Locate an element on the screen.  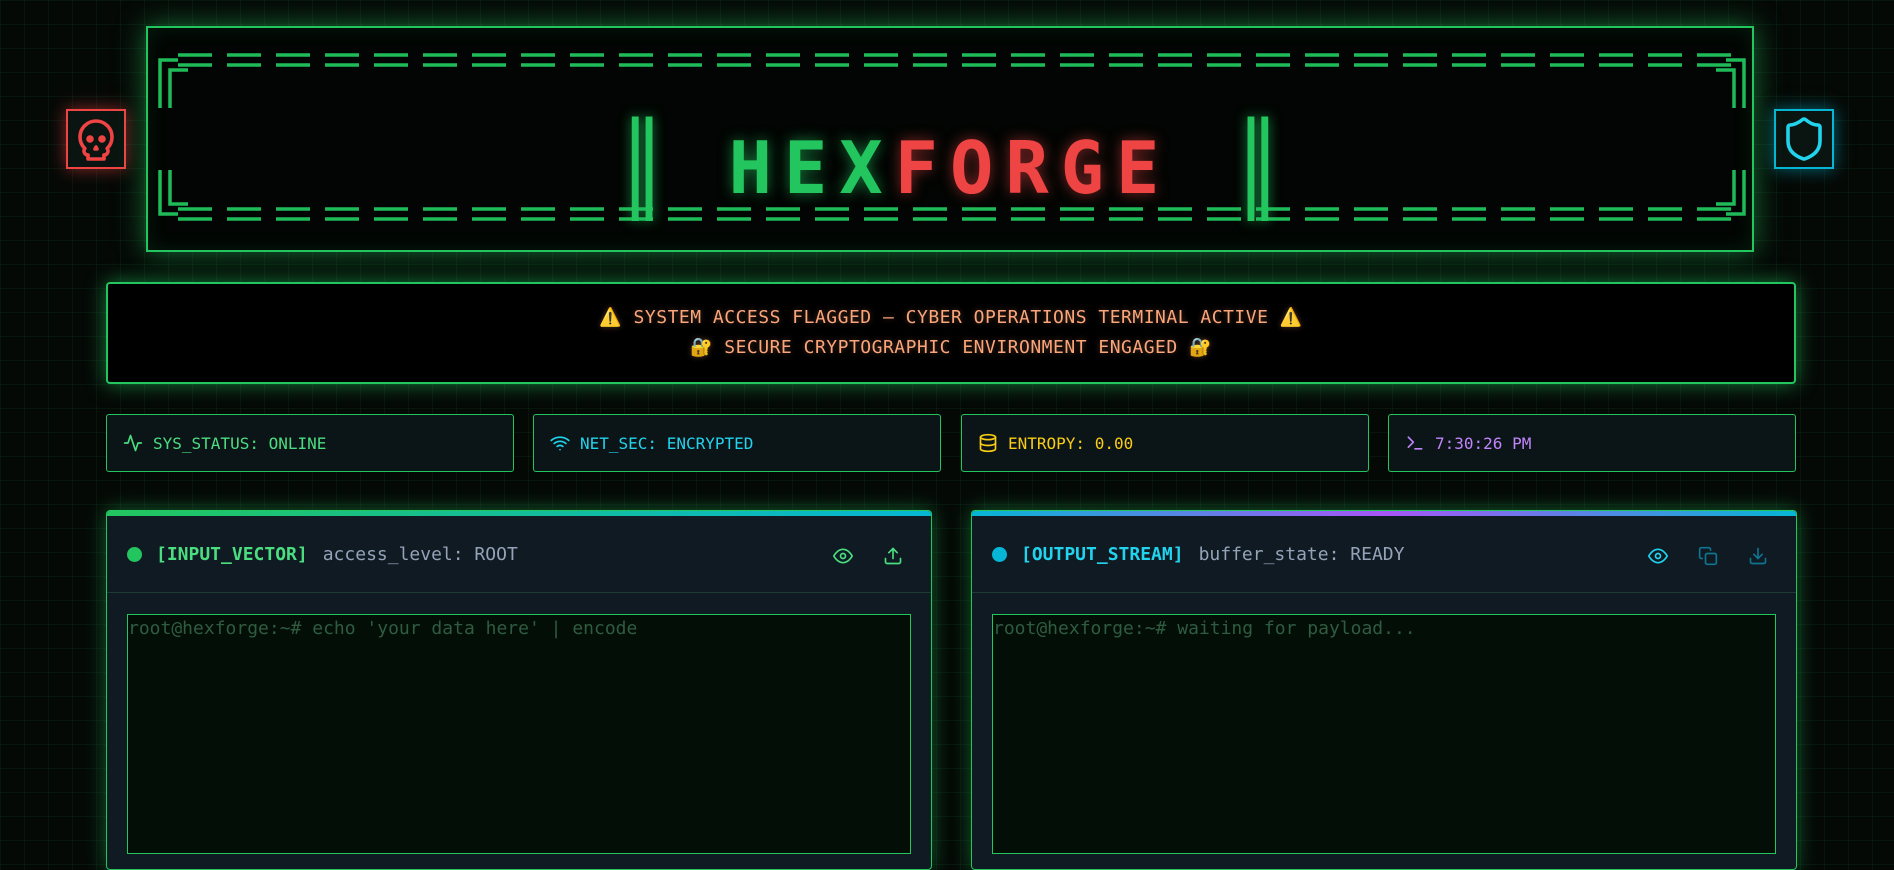
title-hex: HEX is located at coordinates (811, 168).